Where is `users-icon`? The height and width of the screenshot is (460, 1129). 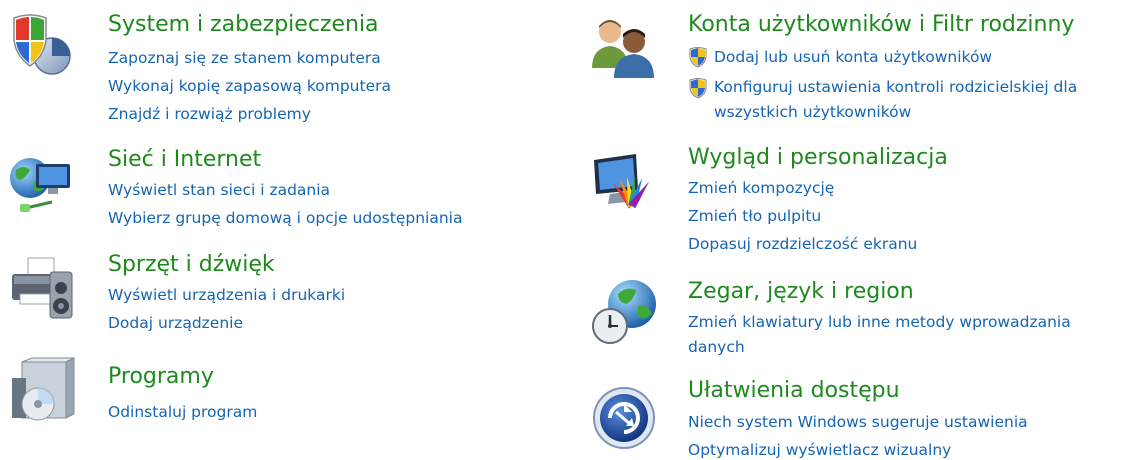
users-icon is located at coordinates (623, 47).